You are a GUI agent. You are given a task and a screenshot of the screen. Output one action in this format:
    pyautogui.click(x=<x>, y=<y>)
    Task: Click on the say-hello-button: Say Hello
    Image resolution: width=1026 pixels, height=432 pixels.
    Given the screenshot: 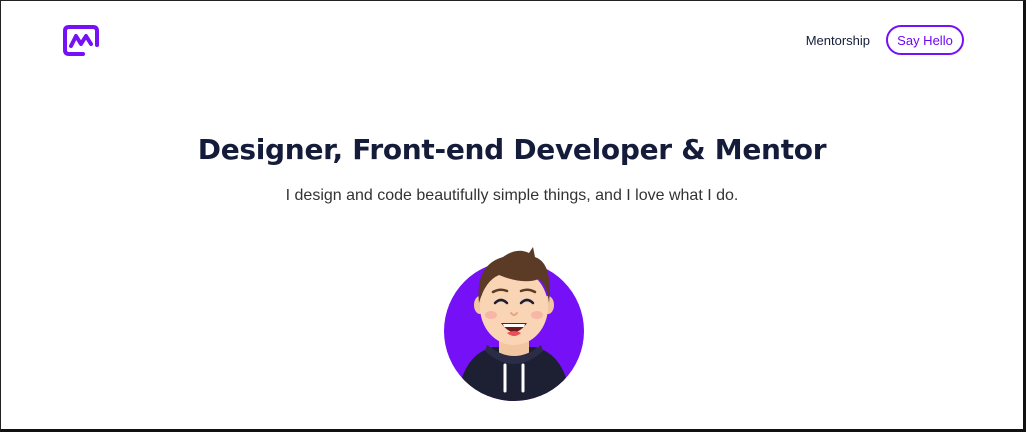 What is the action you would take?
    pyautogui.click(x=925, y=40)
    